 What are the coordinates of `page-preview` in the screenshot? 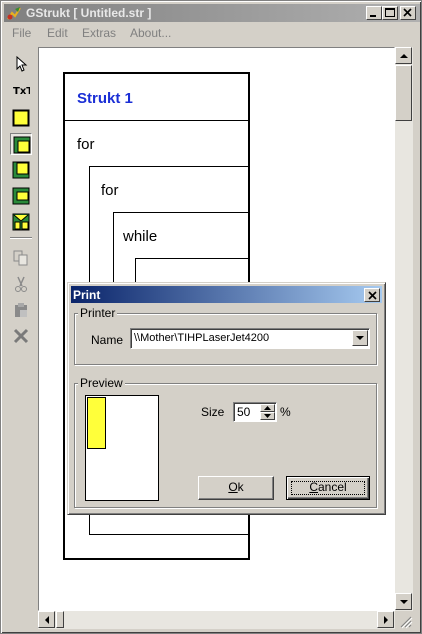 It's located at (122, 448).